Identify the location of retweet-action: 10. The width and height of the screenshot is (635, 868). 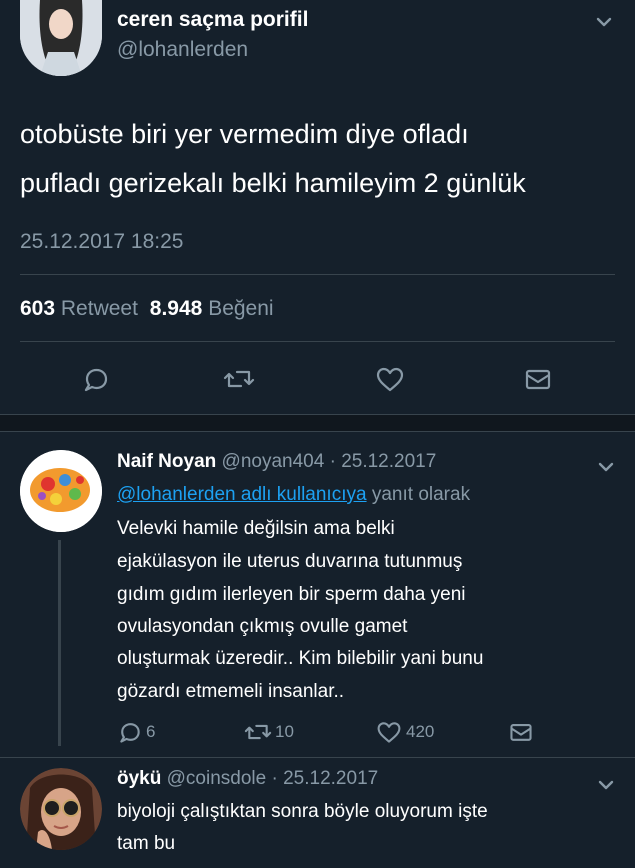
(268, 732).